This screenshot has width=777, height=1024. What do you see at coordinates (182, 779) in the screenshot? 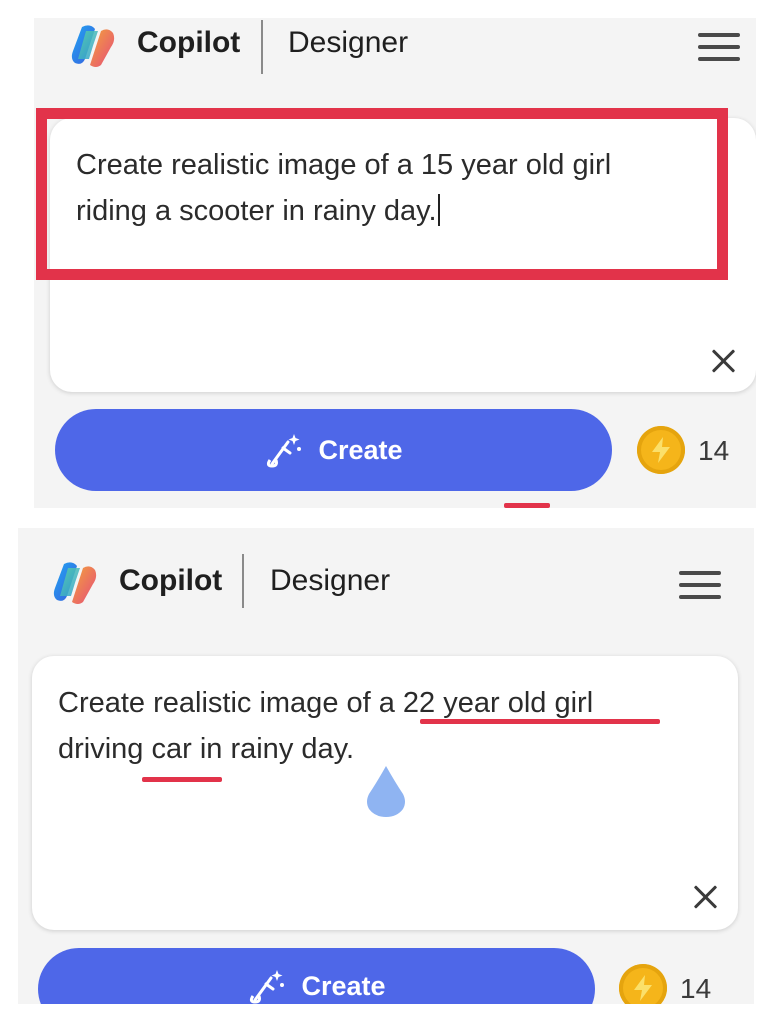
I see `underline-car` at bounding box center [182, 779].